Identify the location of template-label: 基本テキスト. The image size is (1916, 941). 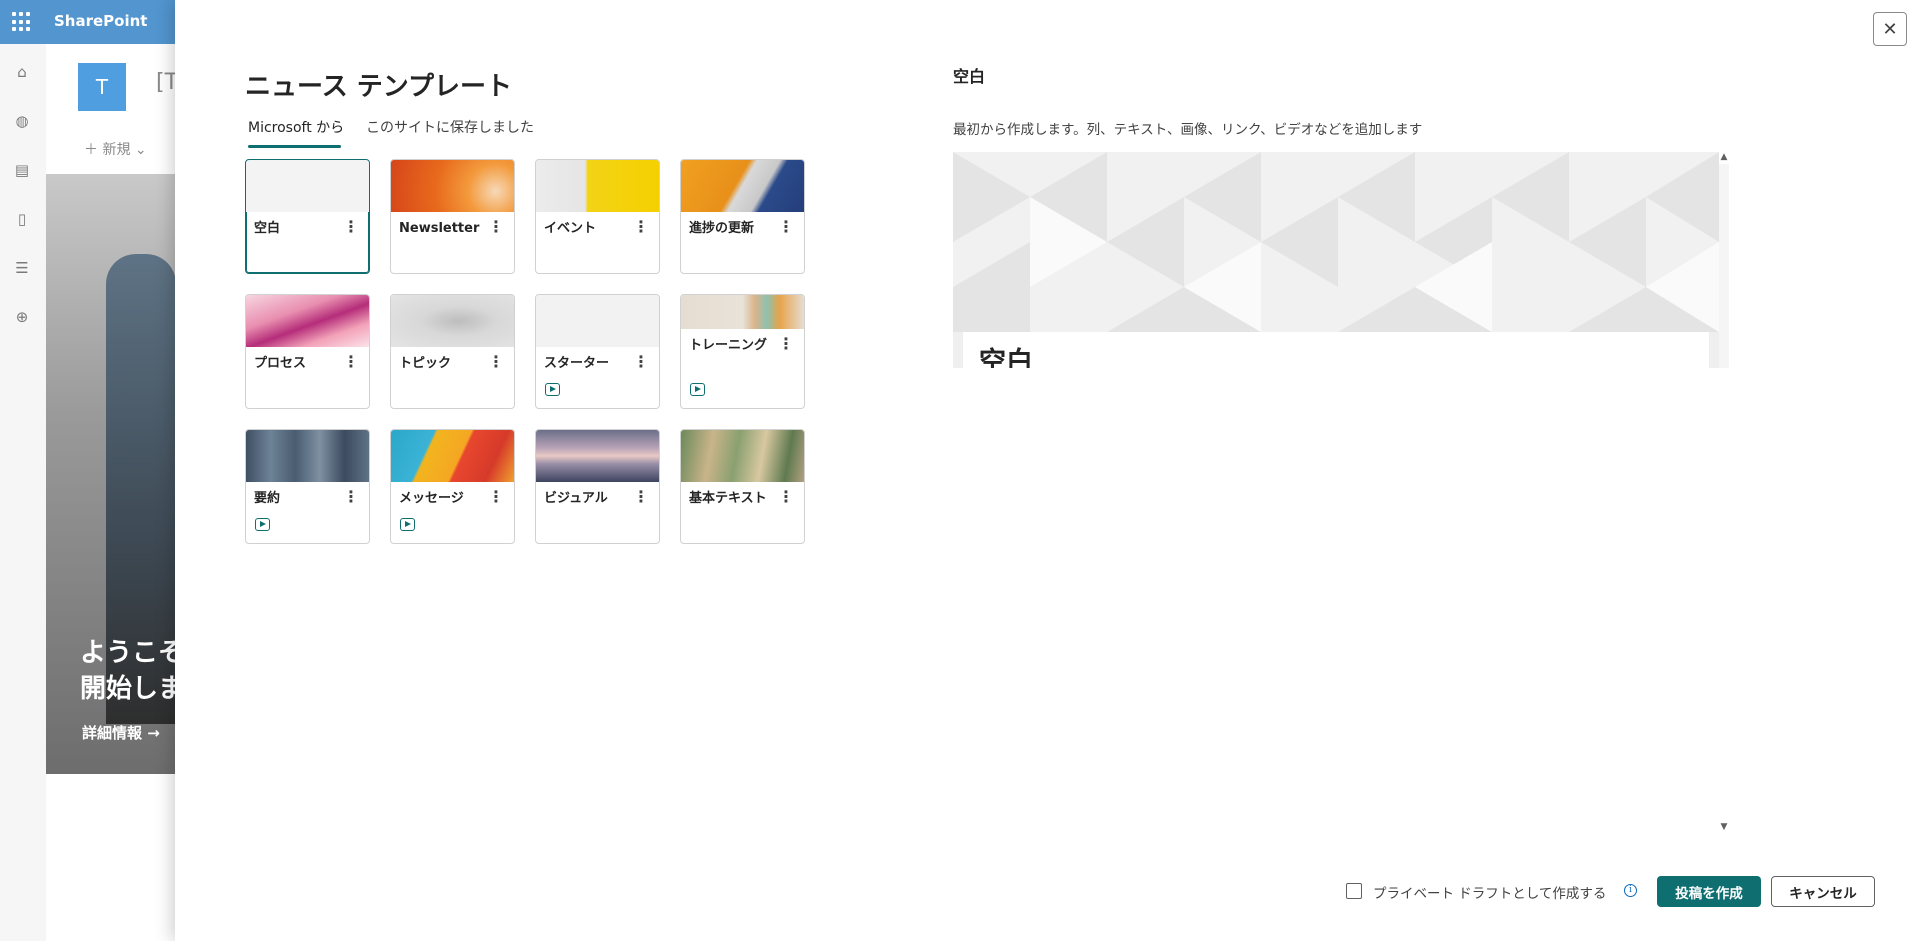
(728, 498).